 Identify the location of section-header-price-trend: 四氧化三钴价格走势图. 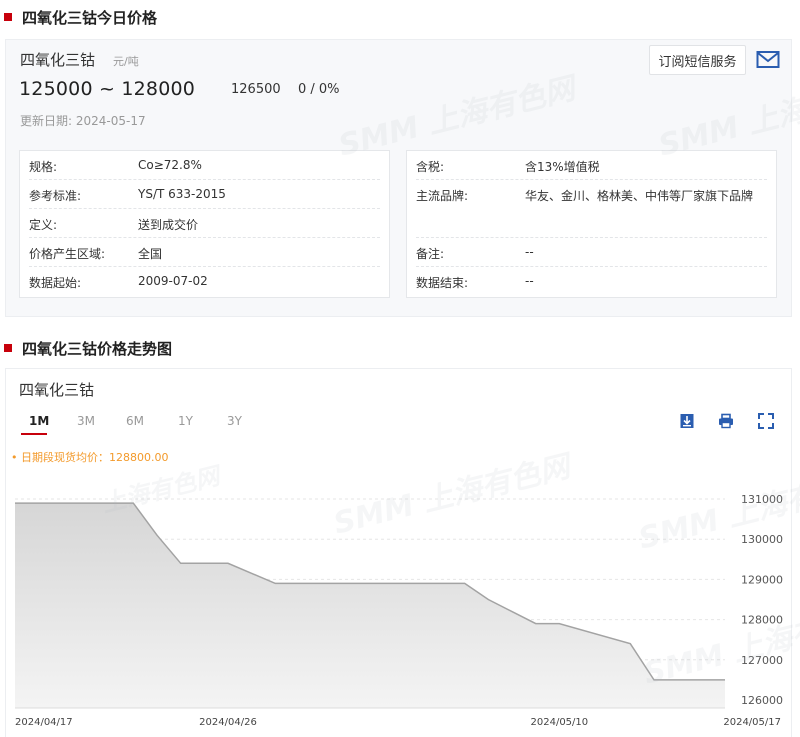
(88, 348).